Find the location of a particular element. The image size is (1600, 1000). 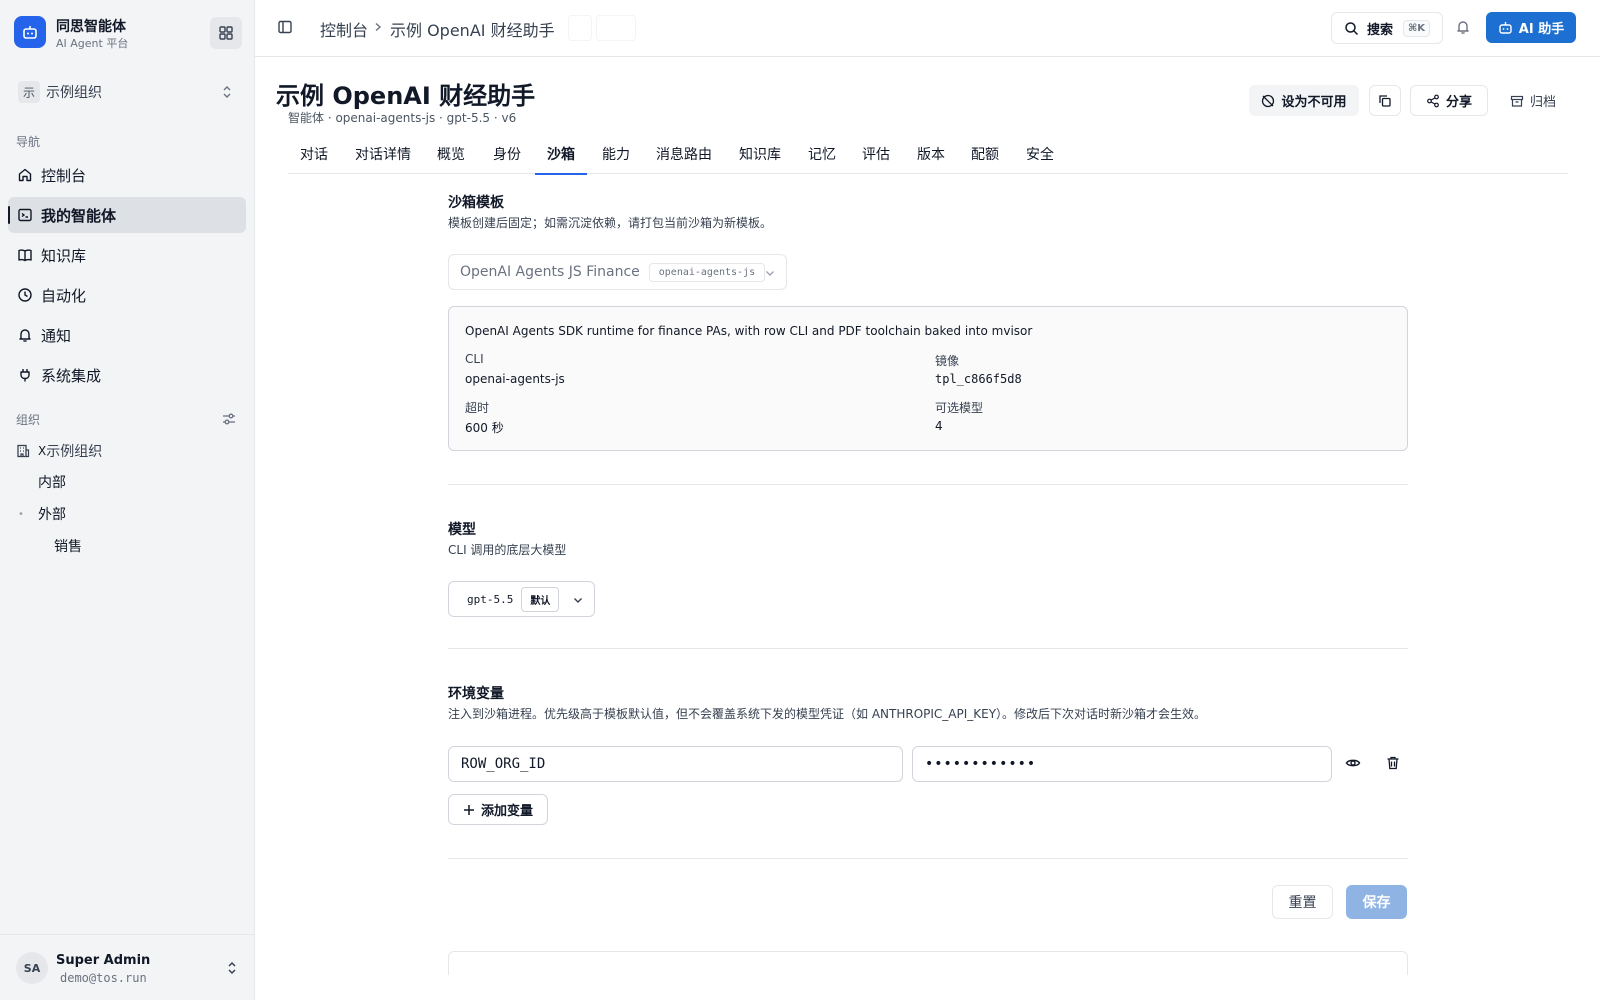

share-icon is located at coordinates (1433, 100).